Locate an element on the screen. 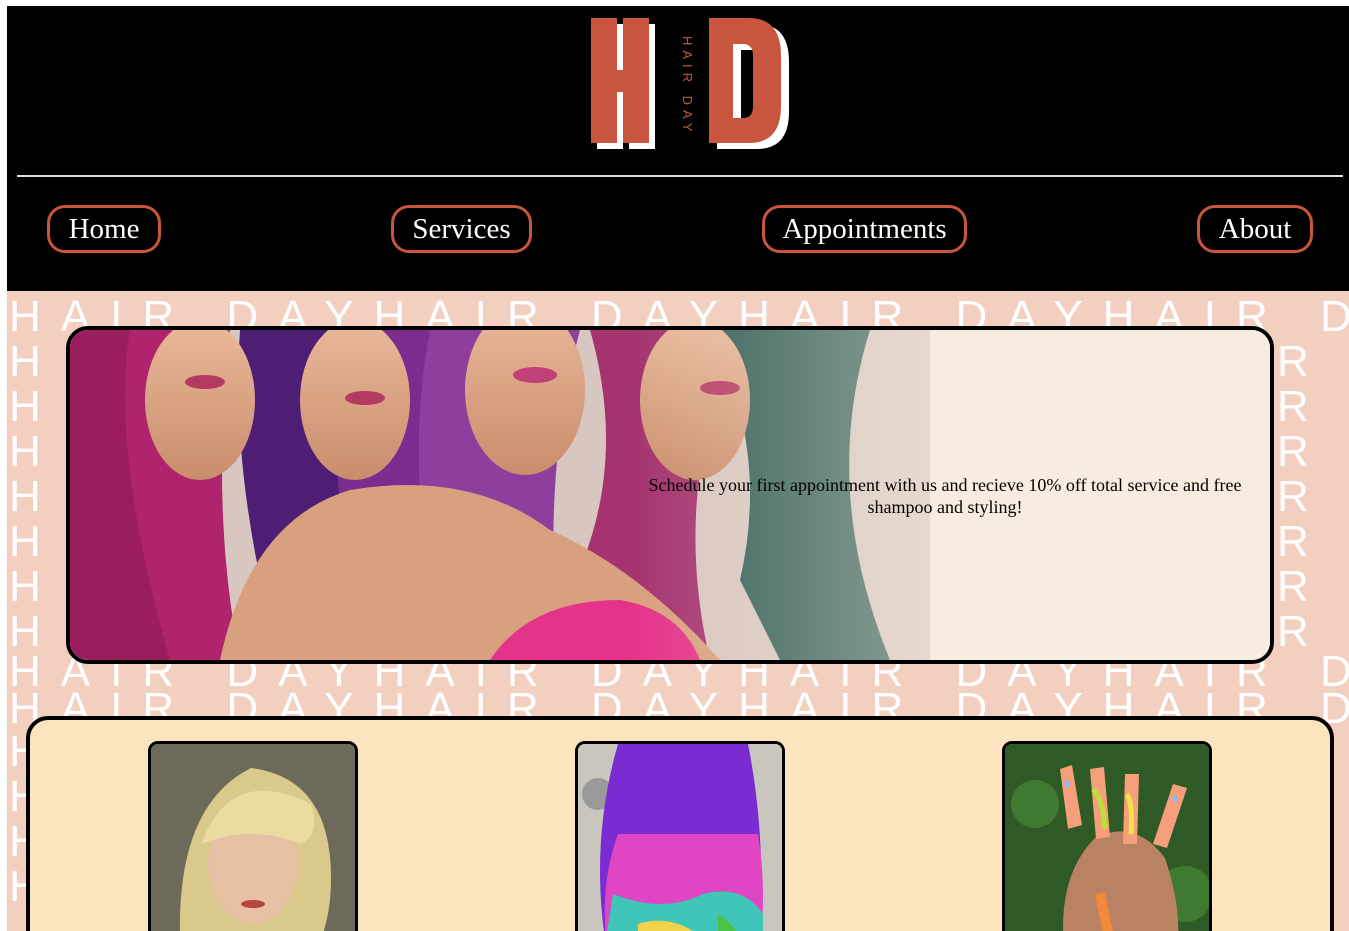 This screenshot has width=1349, height=931. nail-art-photo-icon is located at coordinates (1107, 837).